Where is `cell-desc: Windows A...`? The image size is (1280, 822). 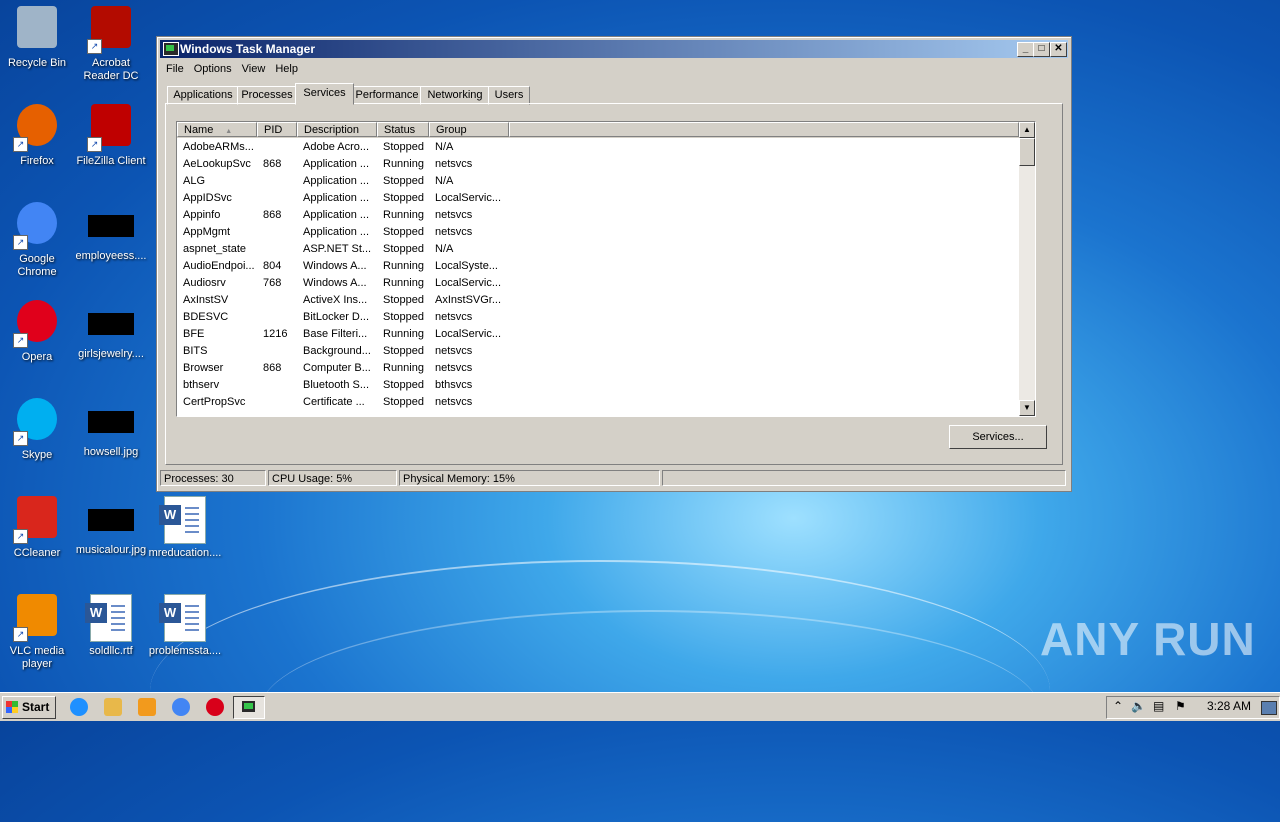
cell-desc: Windows A... is located at coordinates (335, 283).